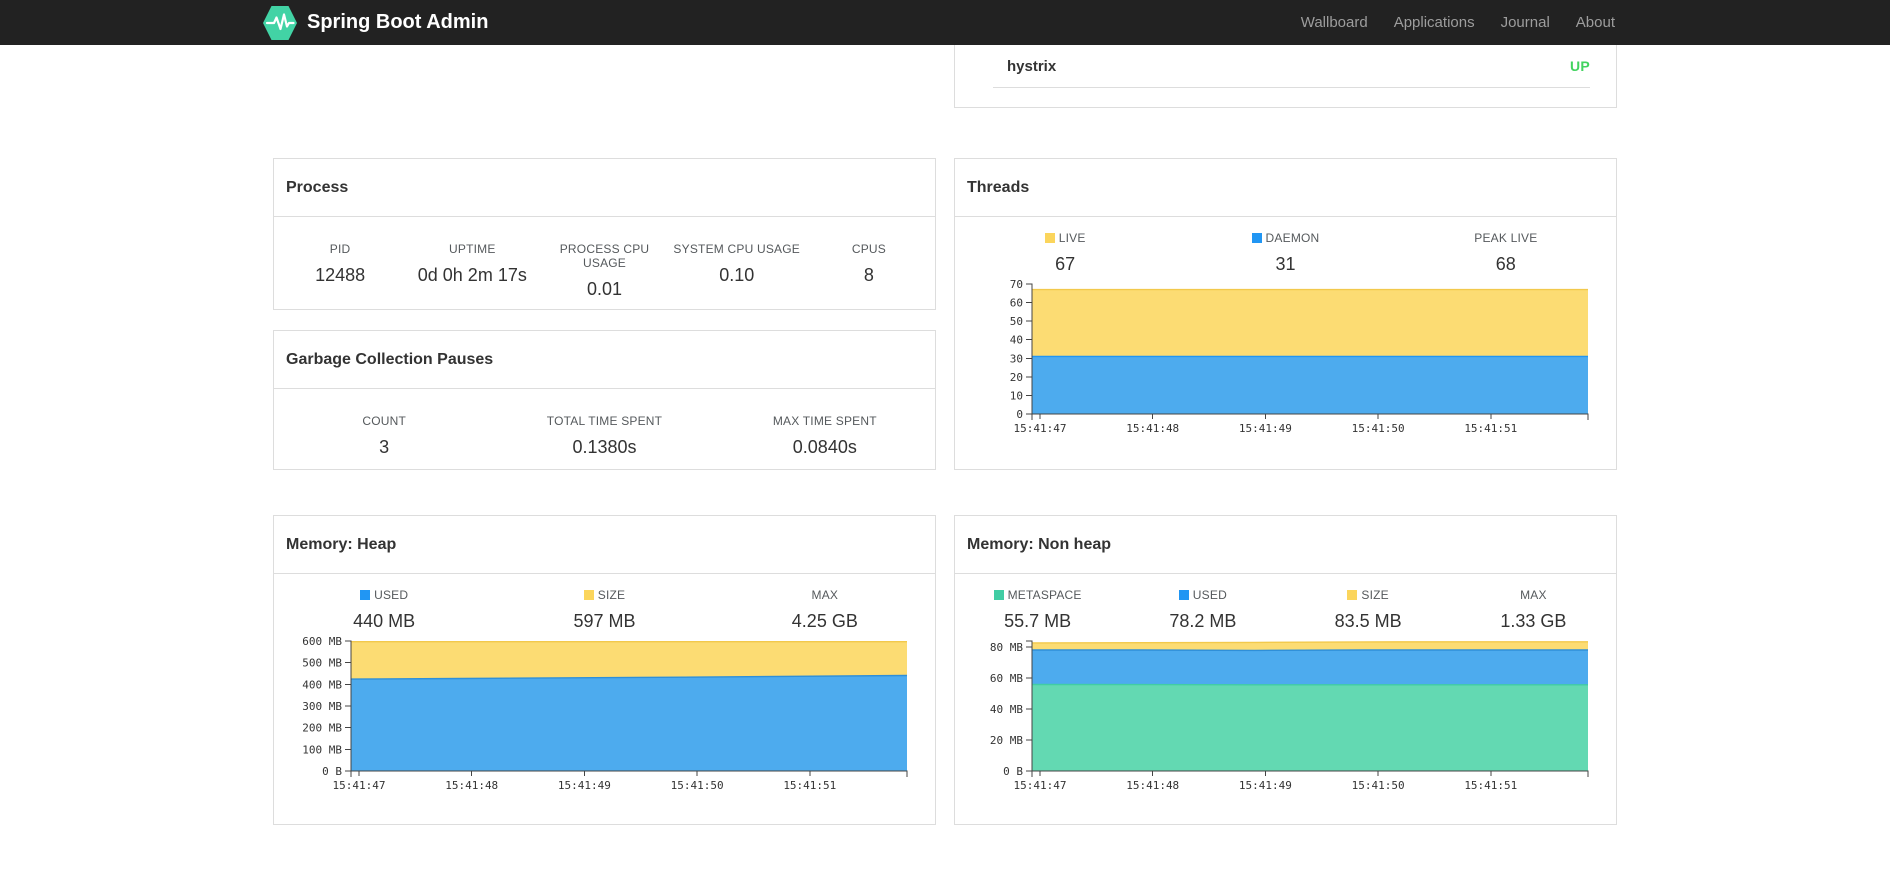  Describe the element at coordinates (604, 610) in the screenshot. I see `stat-size: SIZE 597 MB` at that location.